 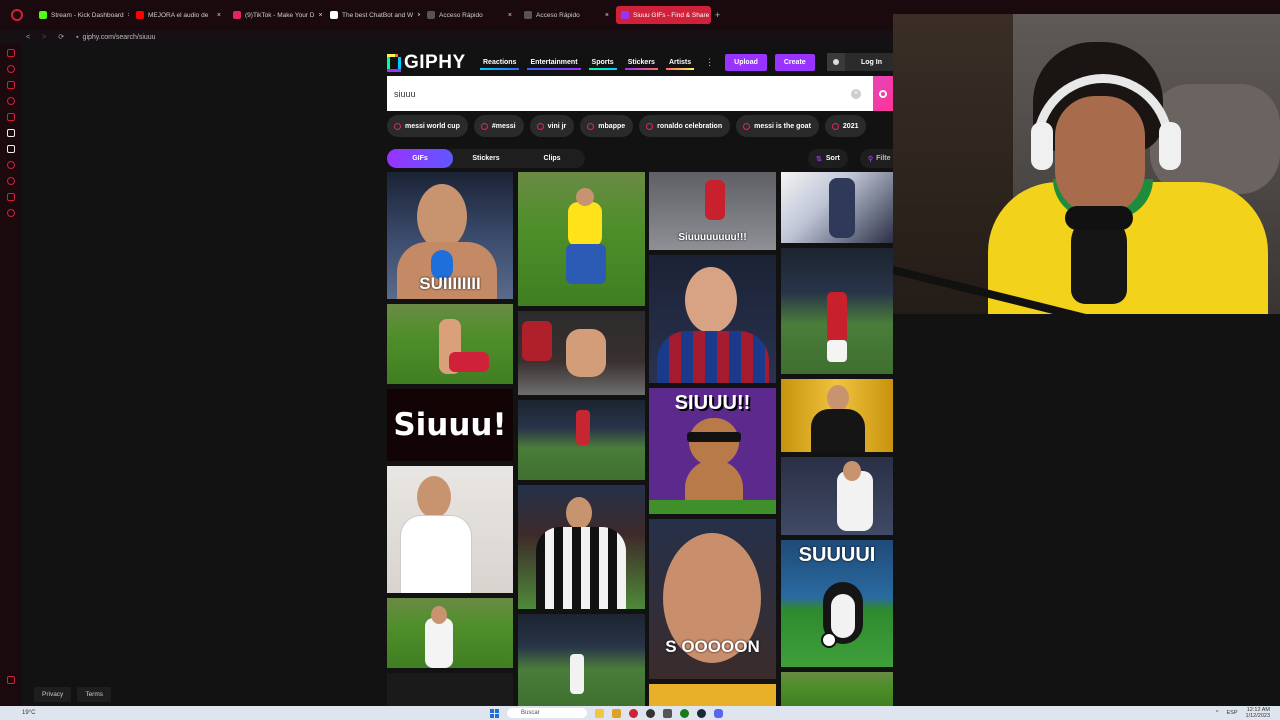 I want to click on gif-tile: SIUUU!!, so click(x=712, y=451).